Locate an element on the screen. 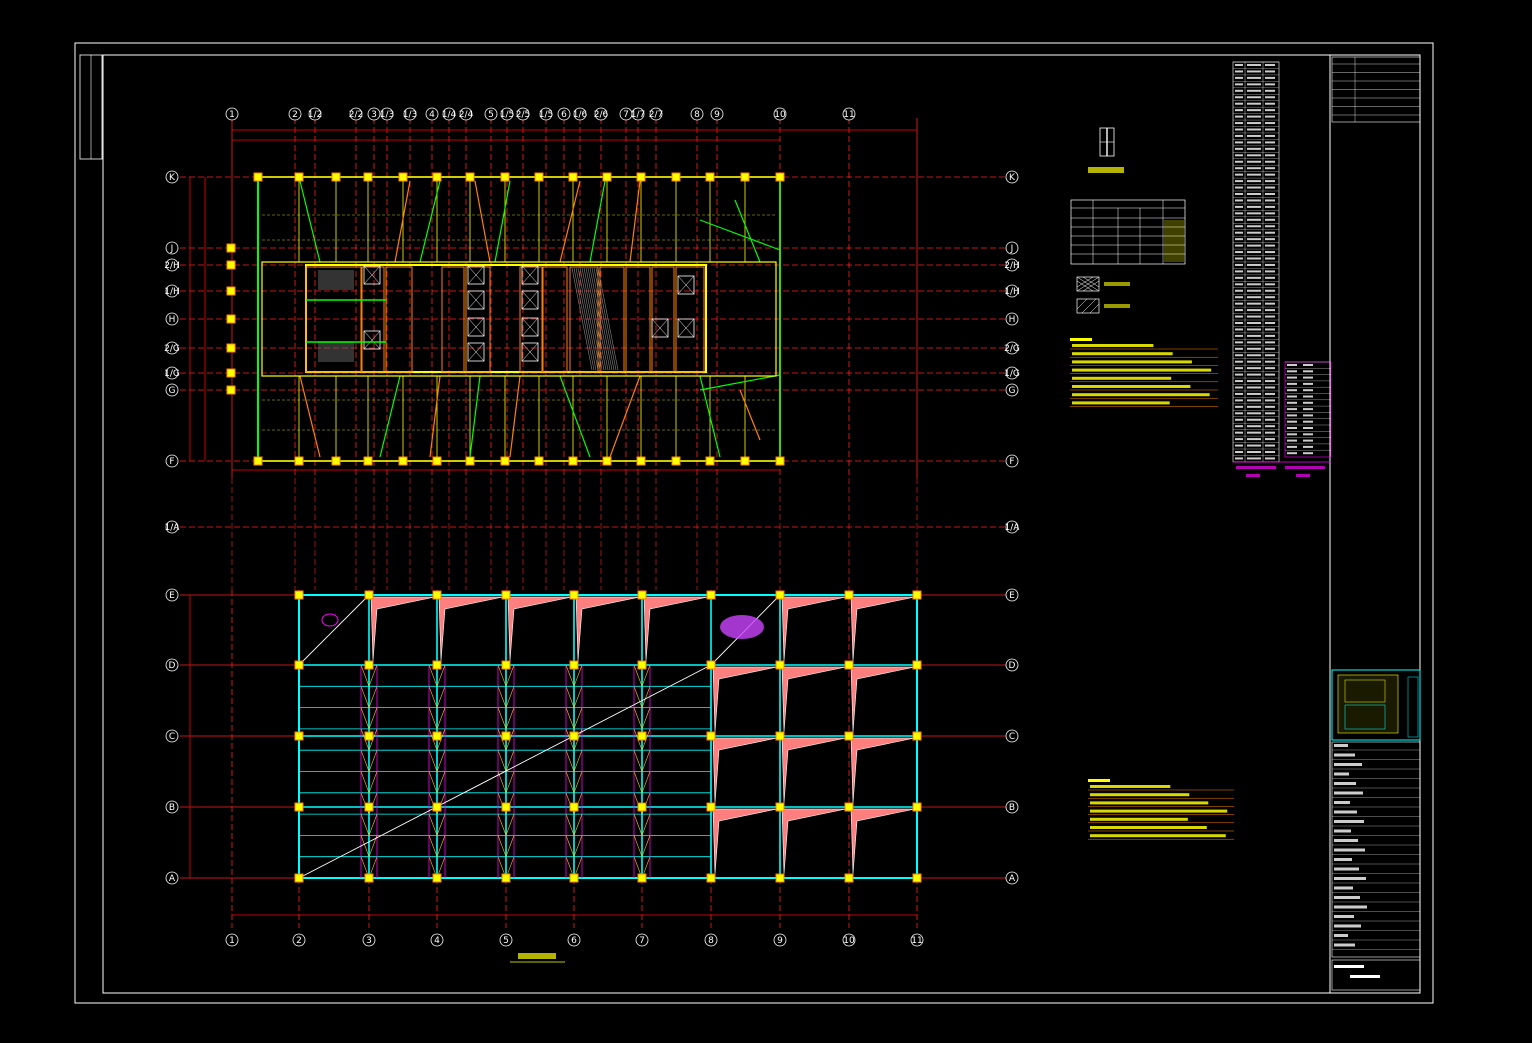 This screenshot has width=1532, height=1043. stair is located at coordinates (336, 352).